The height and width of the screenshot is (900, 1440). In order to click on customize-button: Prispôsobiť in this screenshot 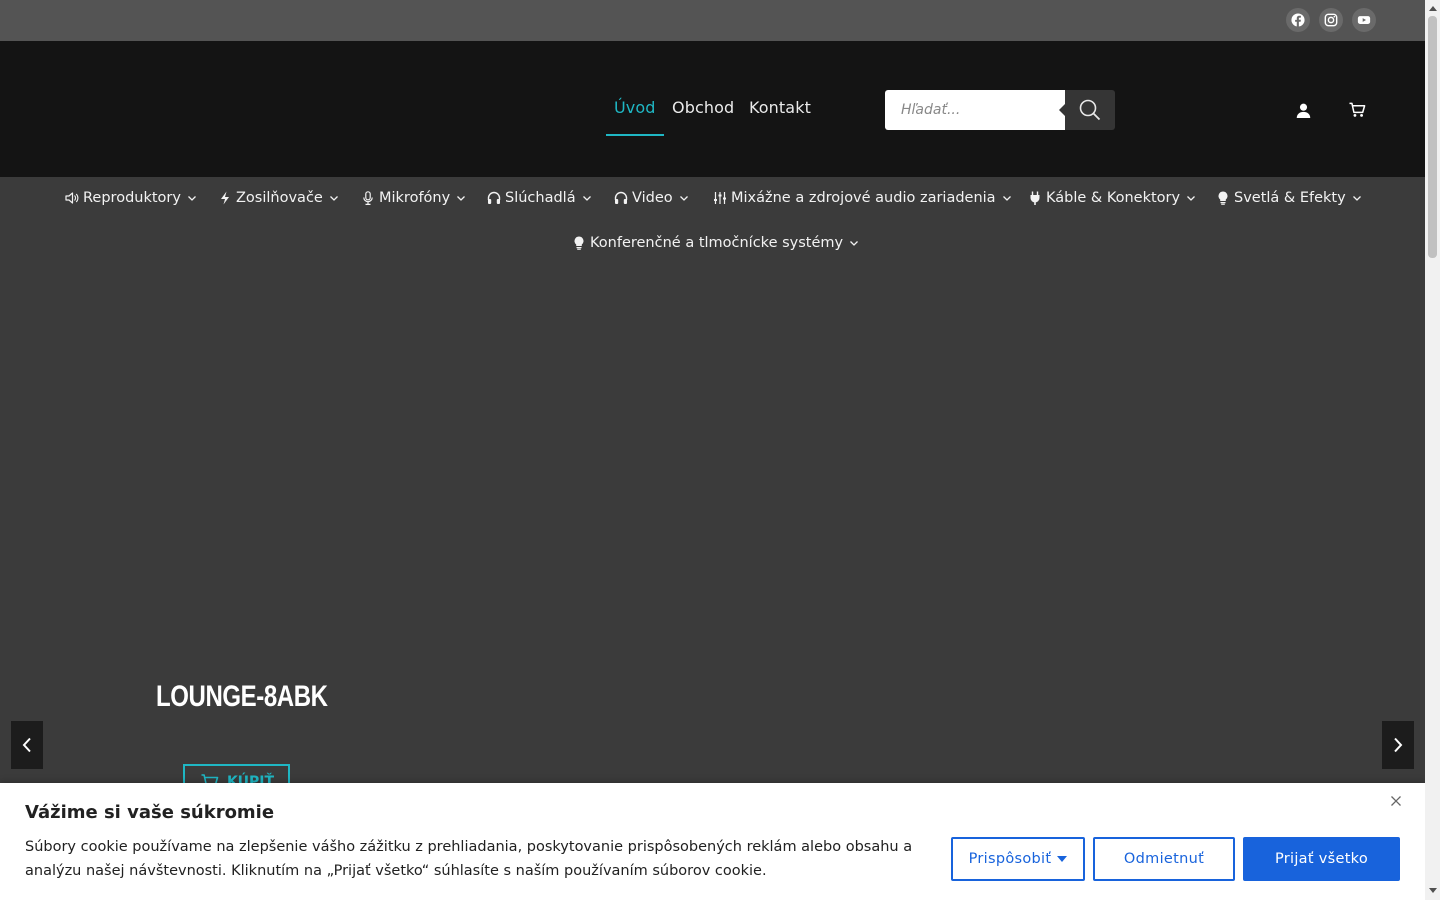, I will do `click(1018, 859)`.